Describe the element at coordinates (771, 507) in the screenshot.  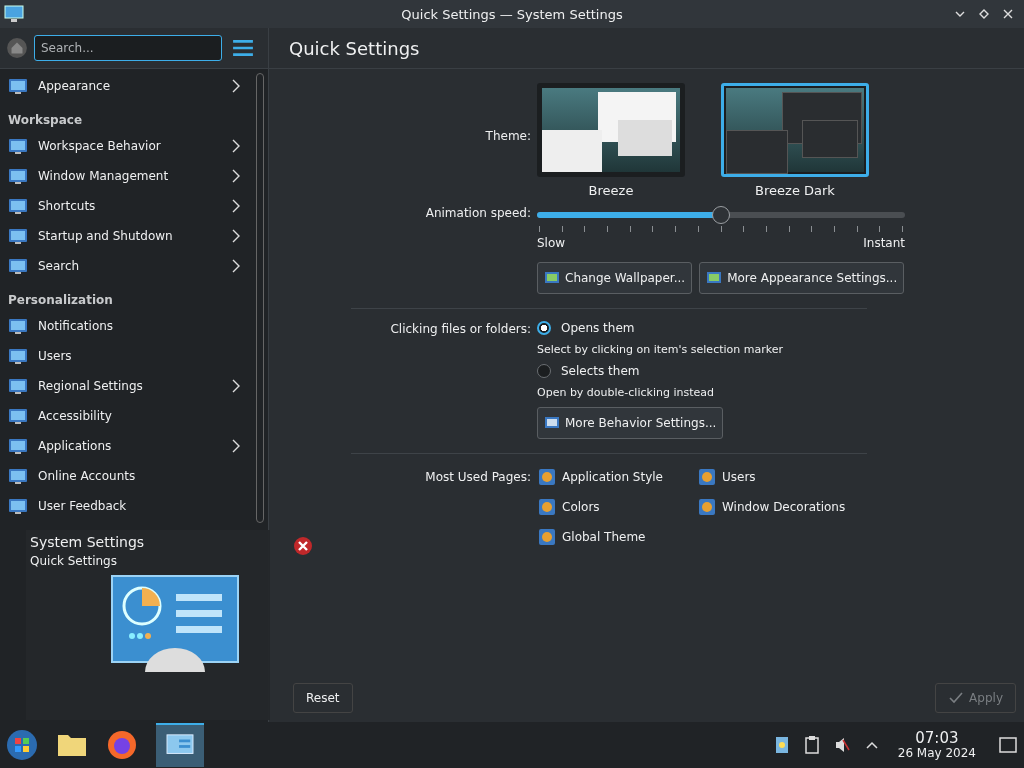
I see `page-link: Window Decorations` at that location.